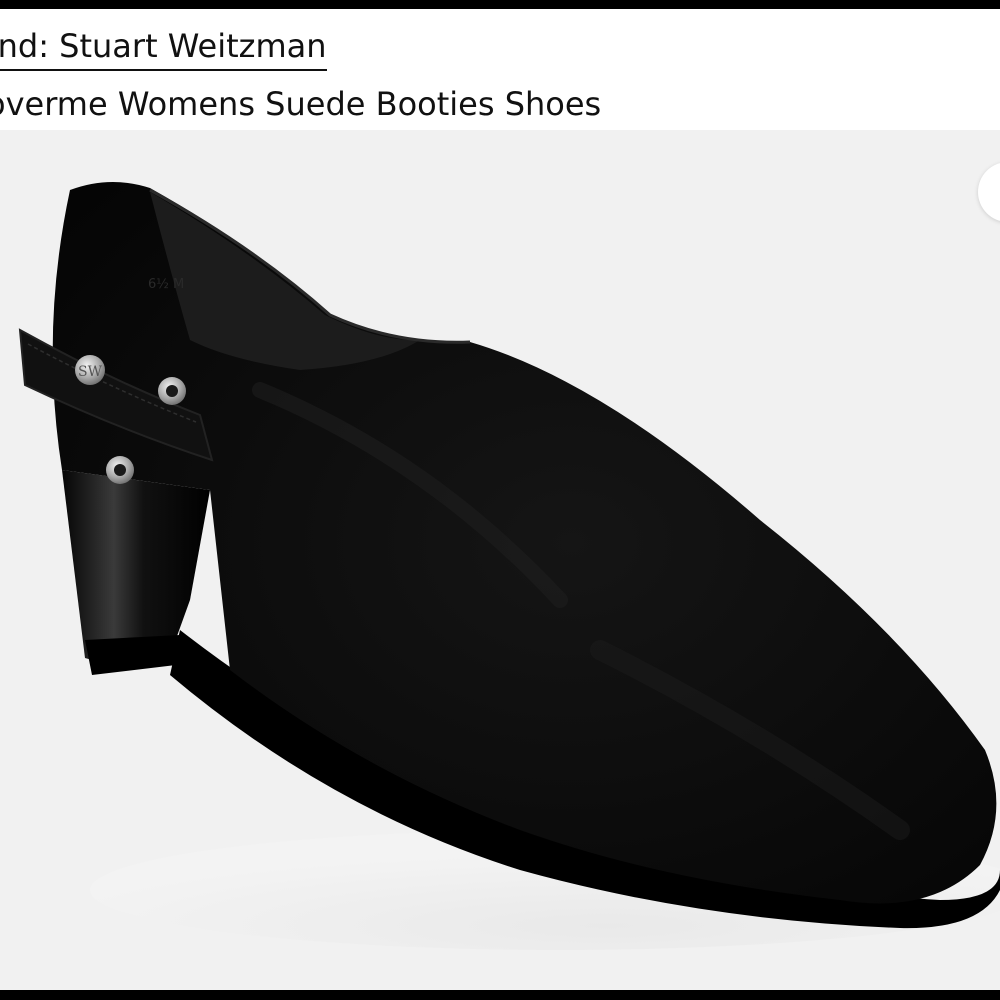 The height and width of the screenshot is (1000, 1000). What do you see at coordinates (166, 284) in the screenshot?
I see `size-marking: 6½ M` at bounding box center [166, 284].